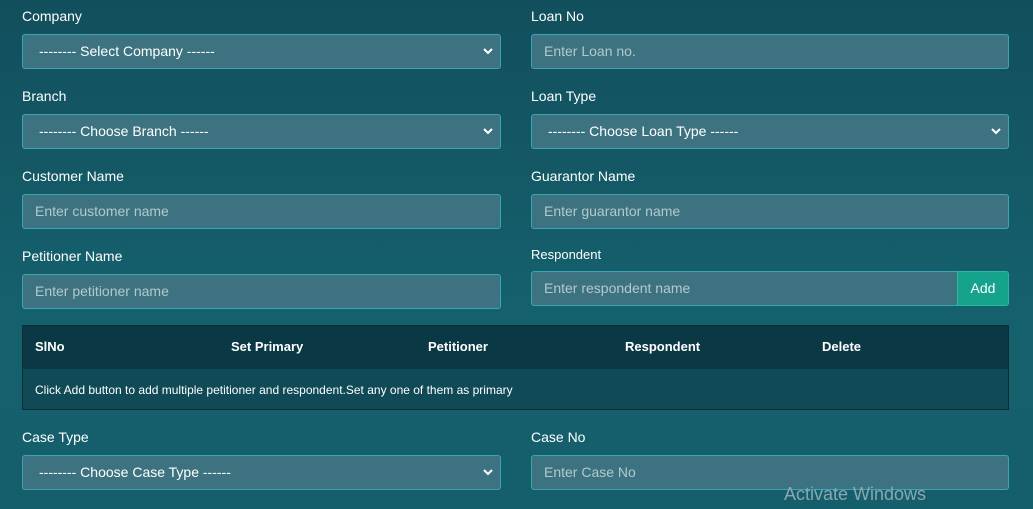  Describe the element at coordinates (261, 51) in the screenshot. I see `company-select: -------- Select Company ------` at that location.